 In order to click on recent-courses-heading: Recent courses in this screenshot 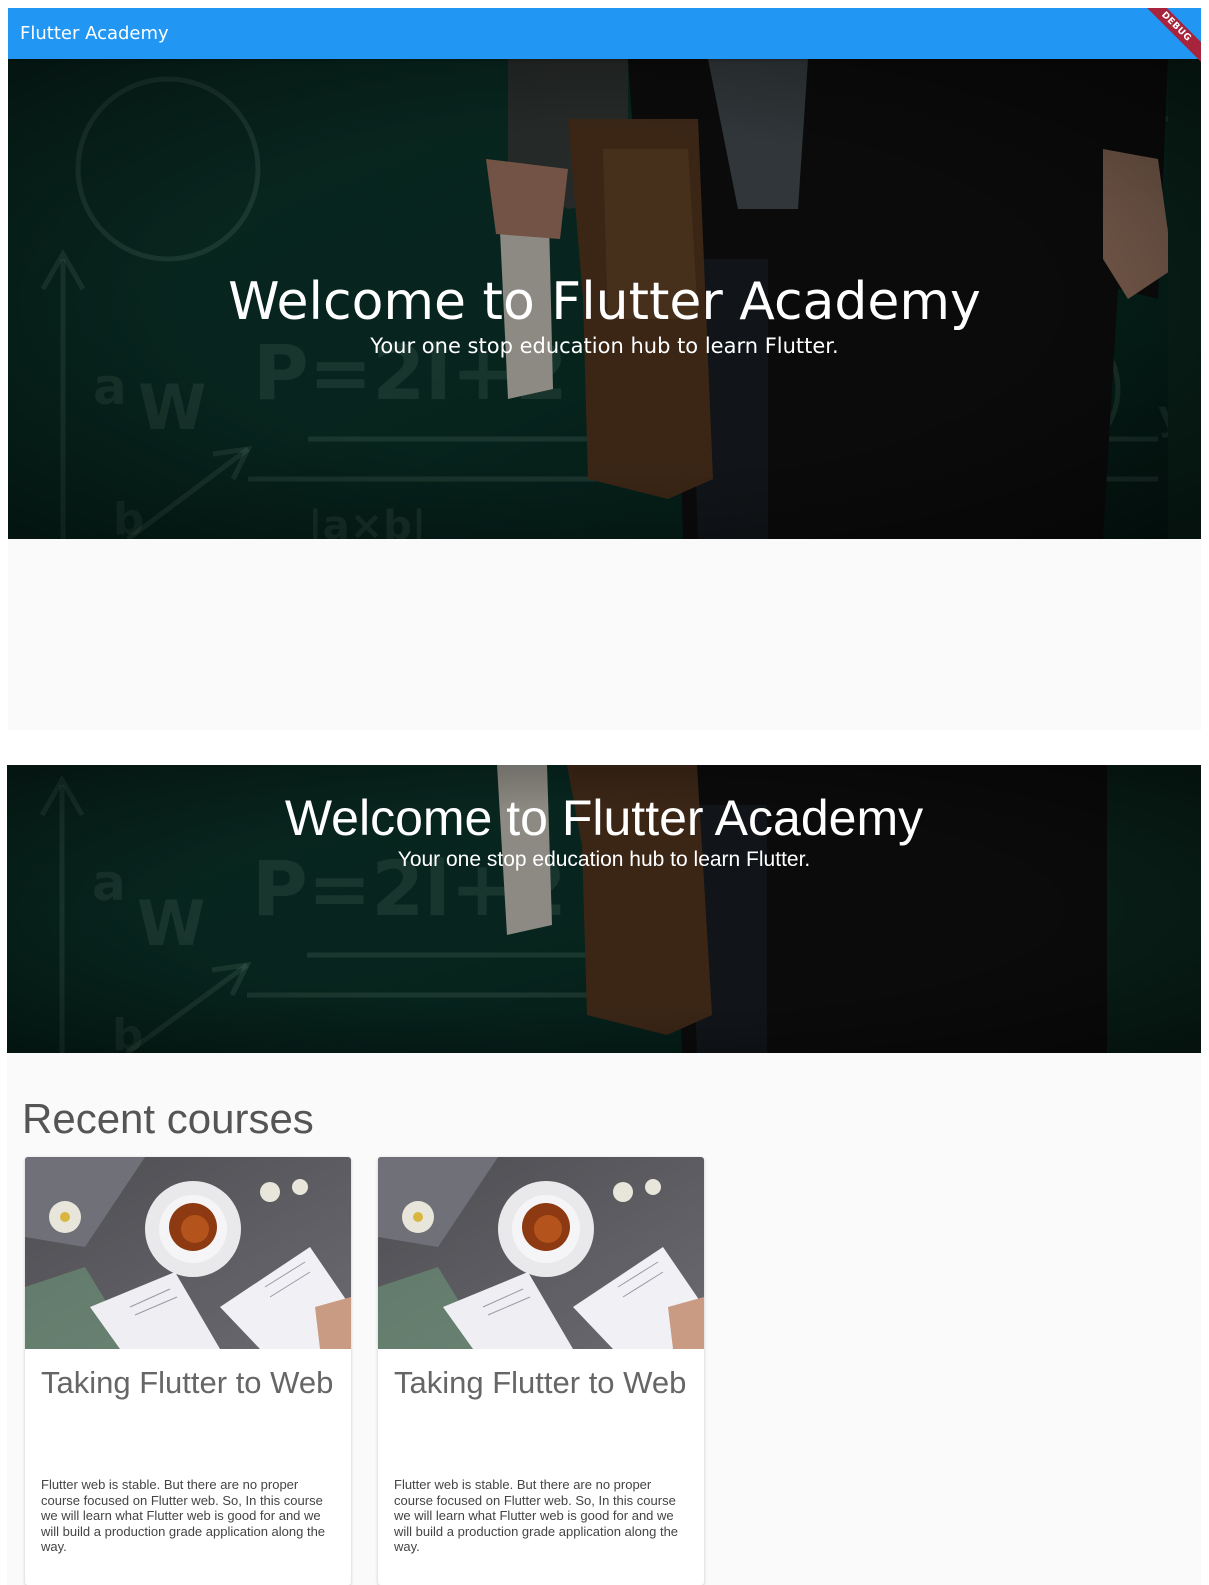, I will do `click(168, 1118)`.